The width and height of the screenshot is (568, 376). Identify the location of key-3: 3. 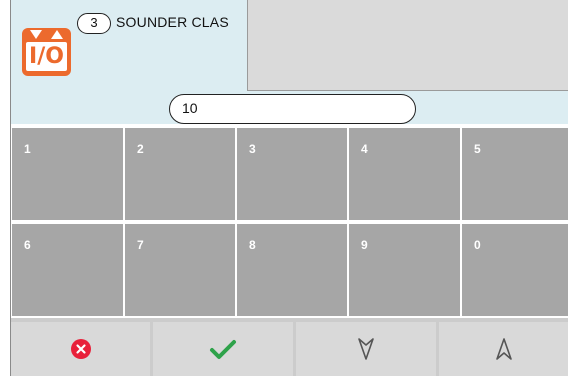
(292, 174).